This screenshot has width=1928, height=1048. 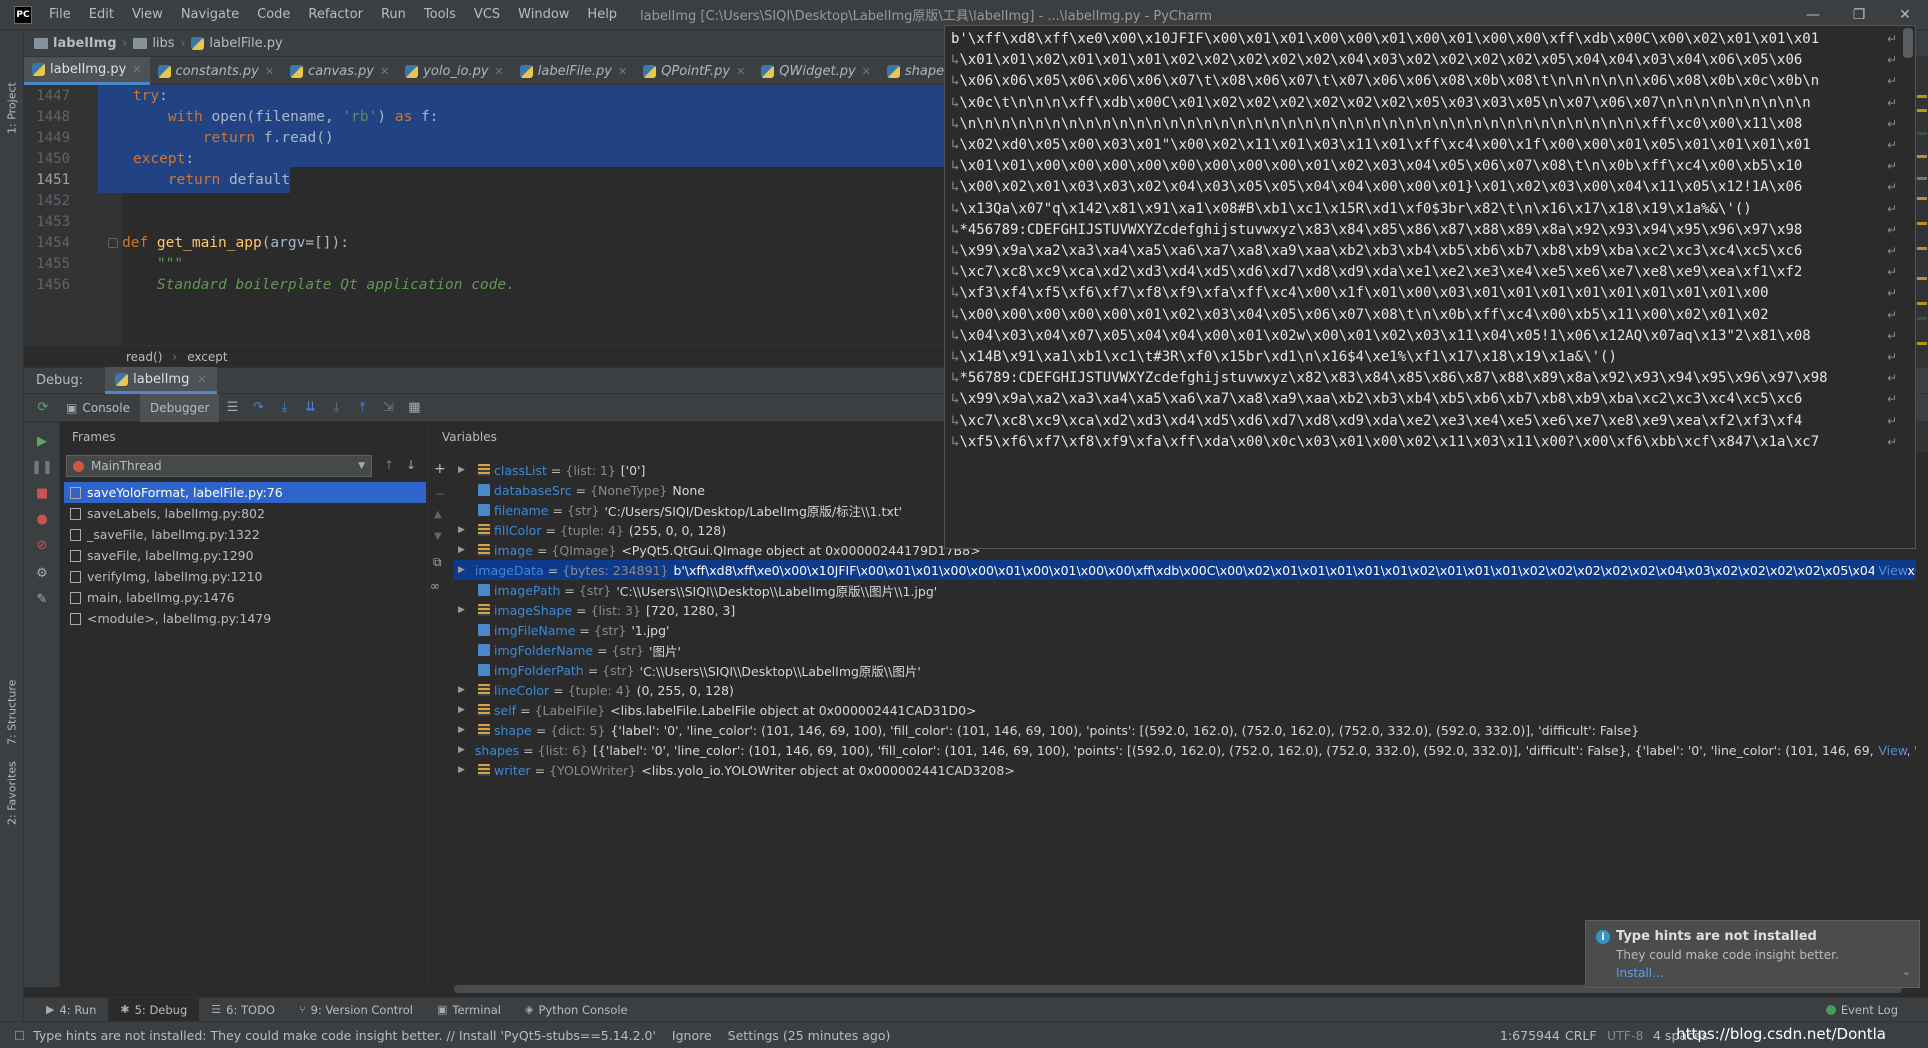 What do you see at coordinates (339, 71) in the screenshot?
I see `editor-tab-canvas-py: canvas.py ✕` at bounding box center [339, 71].